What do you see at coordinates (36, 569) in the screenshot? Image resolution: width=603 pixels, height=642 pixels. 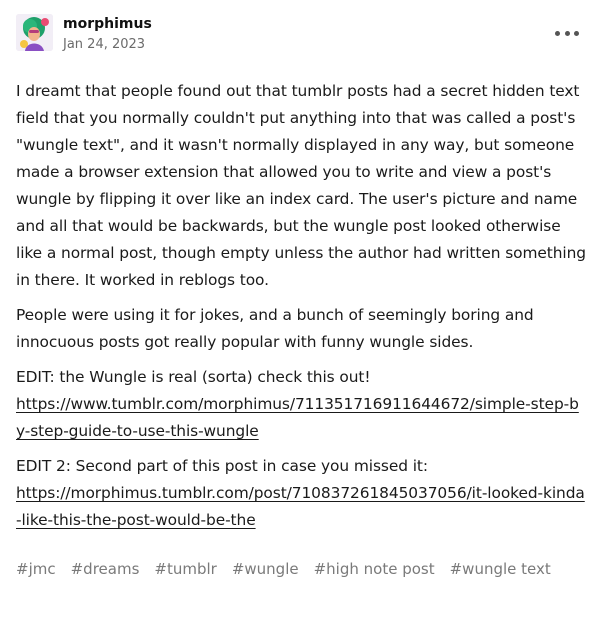 I see `tag: #jmc` at bounding box center [36, 569].